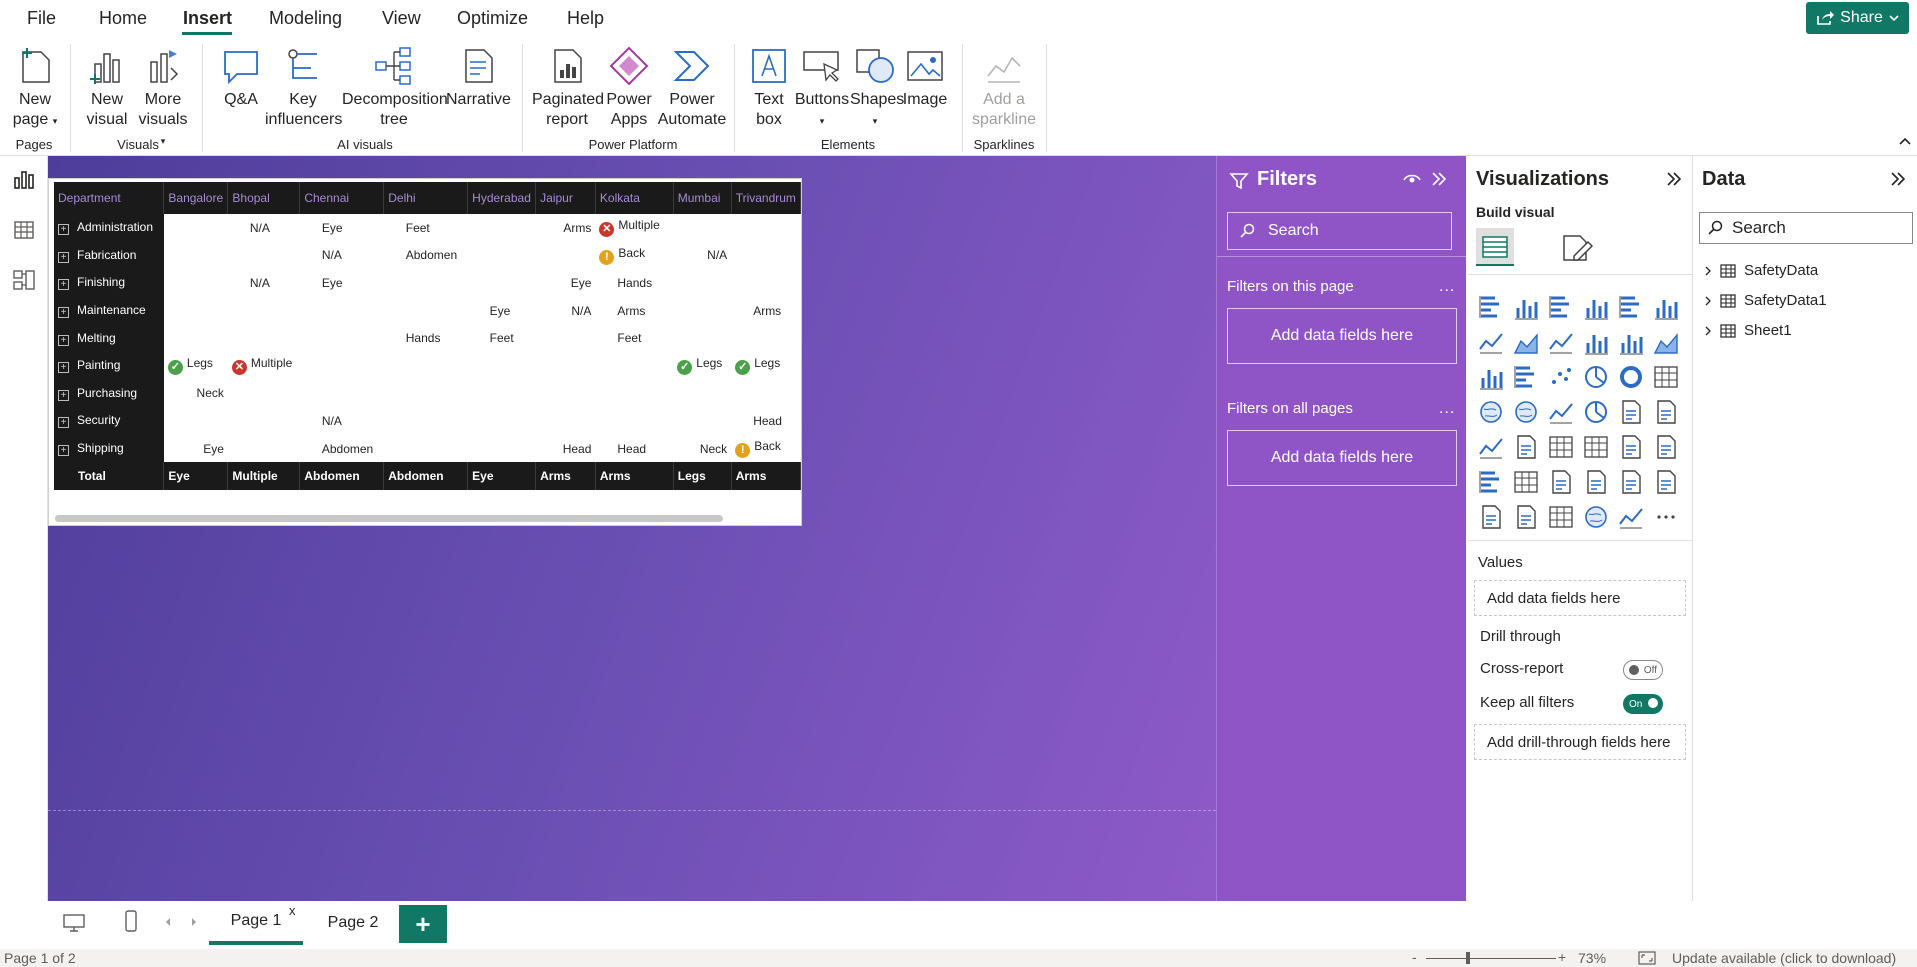  What do you see at coordinates (401, 18) in the screenshot?
I see `menu-view: View` at bounding box center [401, 18].